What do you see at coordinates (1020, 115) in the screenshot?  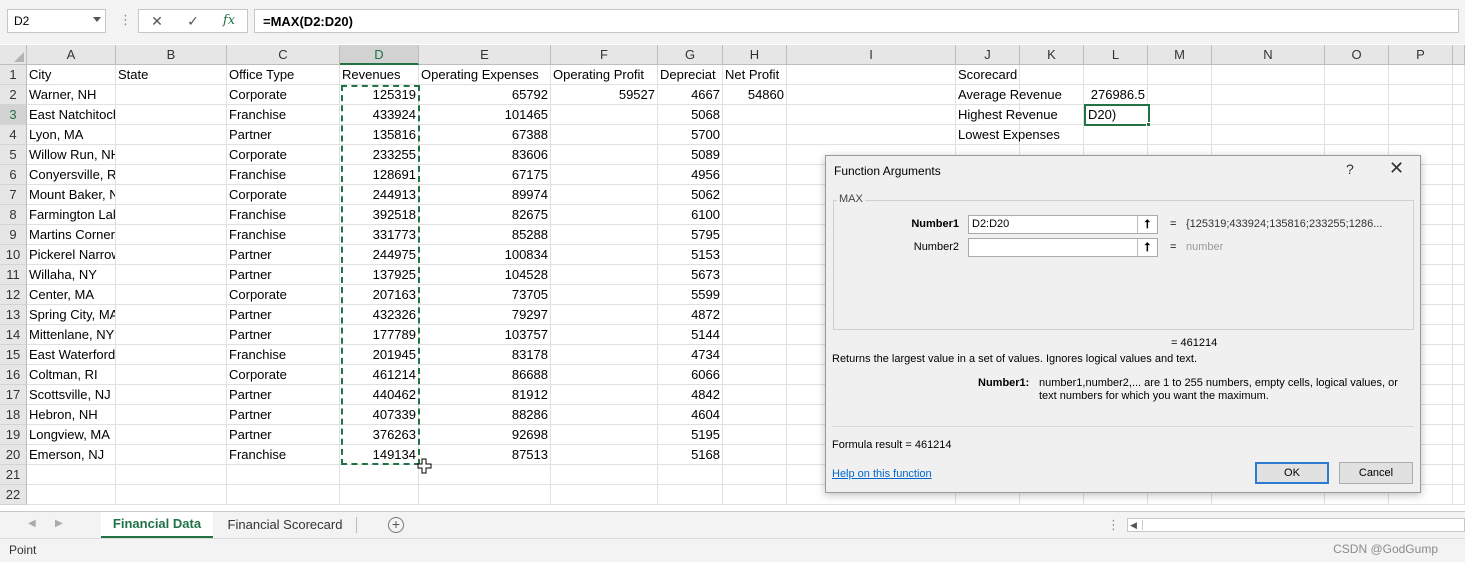 I see `scorecard-high-label: Highest Revenue` at bounding box center [1020, 115].